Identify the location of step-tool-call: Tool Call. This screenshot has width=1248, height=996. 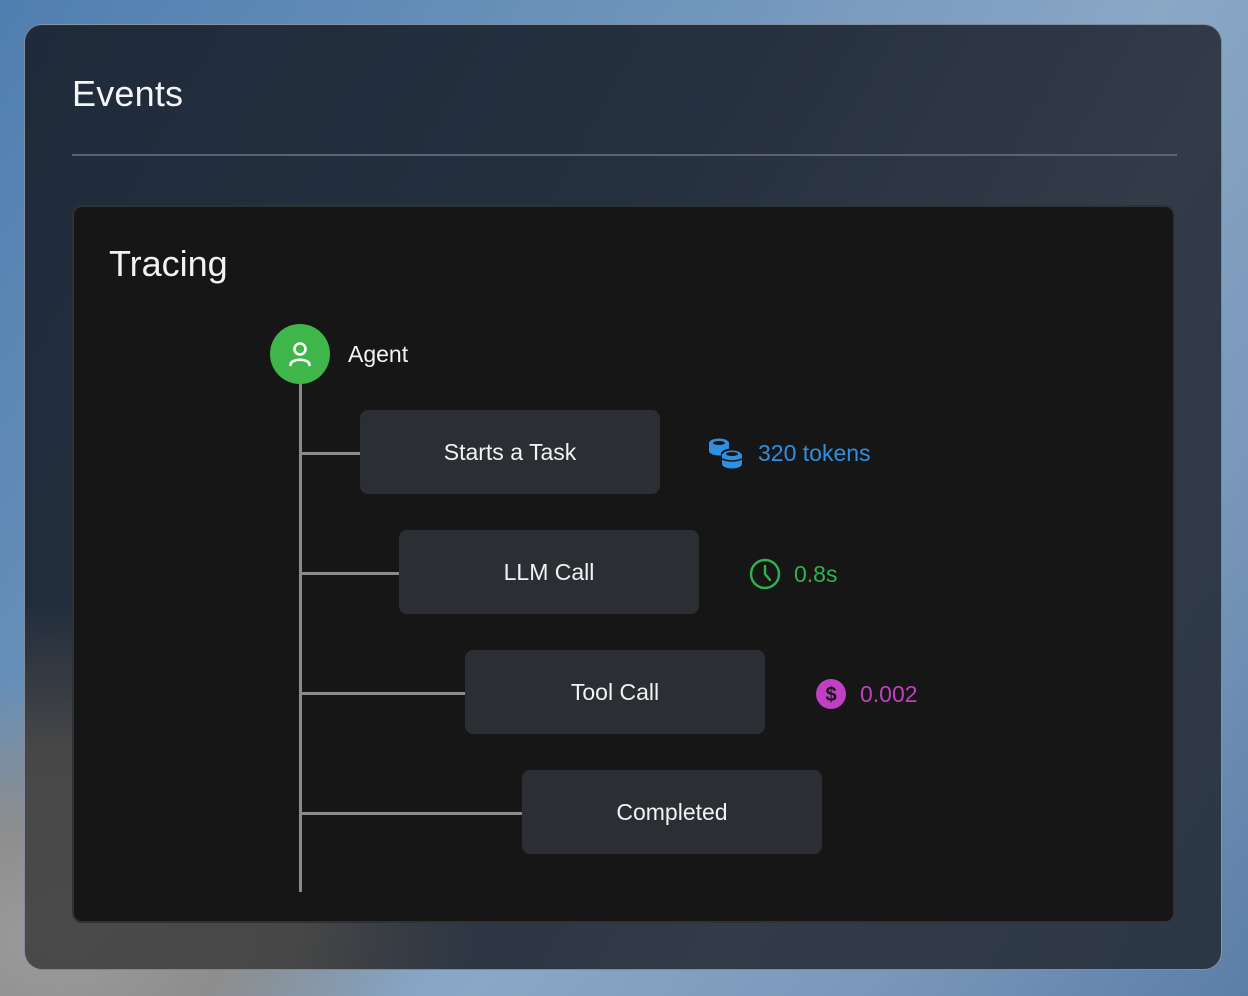
(615, 692).